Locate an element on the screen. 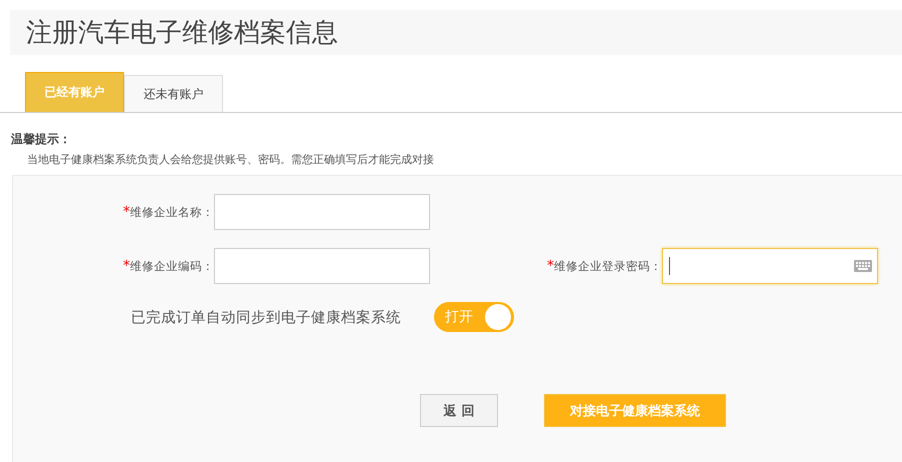 This screenshot has width=902, height=462. field-label: *维修企业编码： is located at coordinates (168, 266).